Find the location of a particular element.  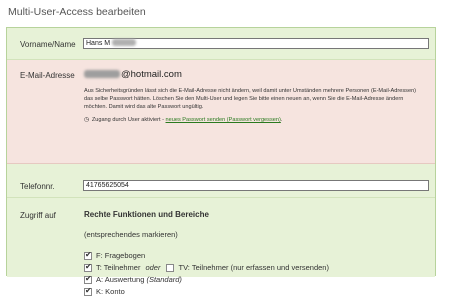

name-row: Vorname/Name Hans M is located at coordinates (221, 44).